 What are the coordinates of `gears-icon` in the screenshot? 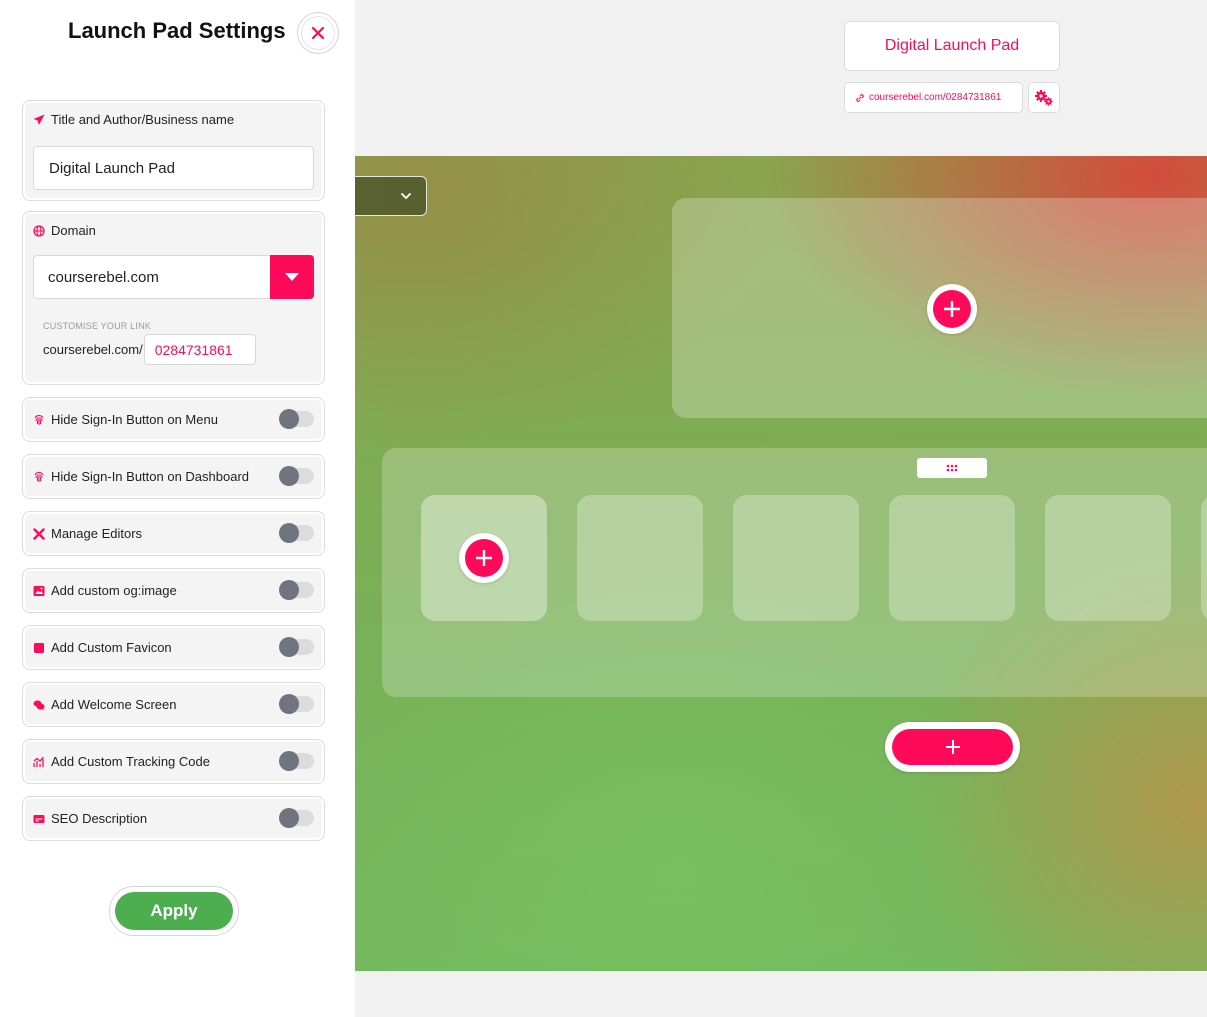 It's located at (1044, 97).